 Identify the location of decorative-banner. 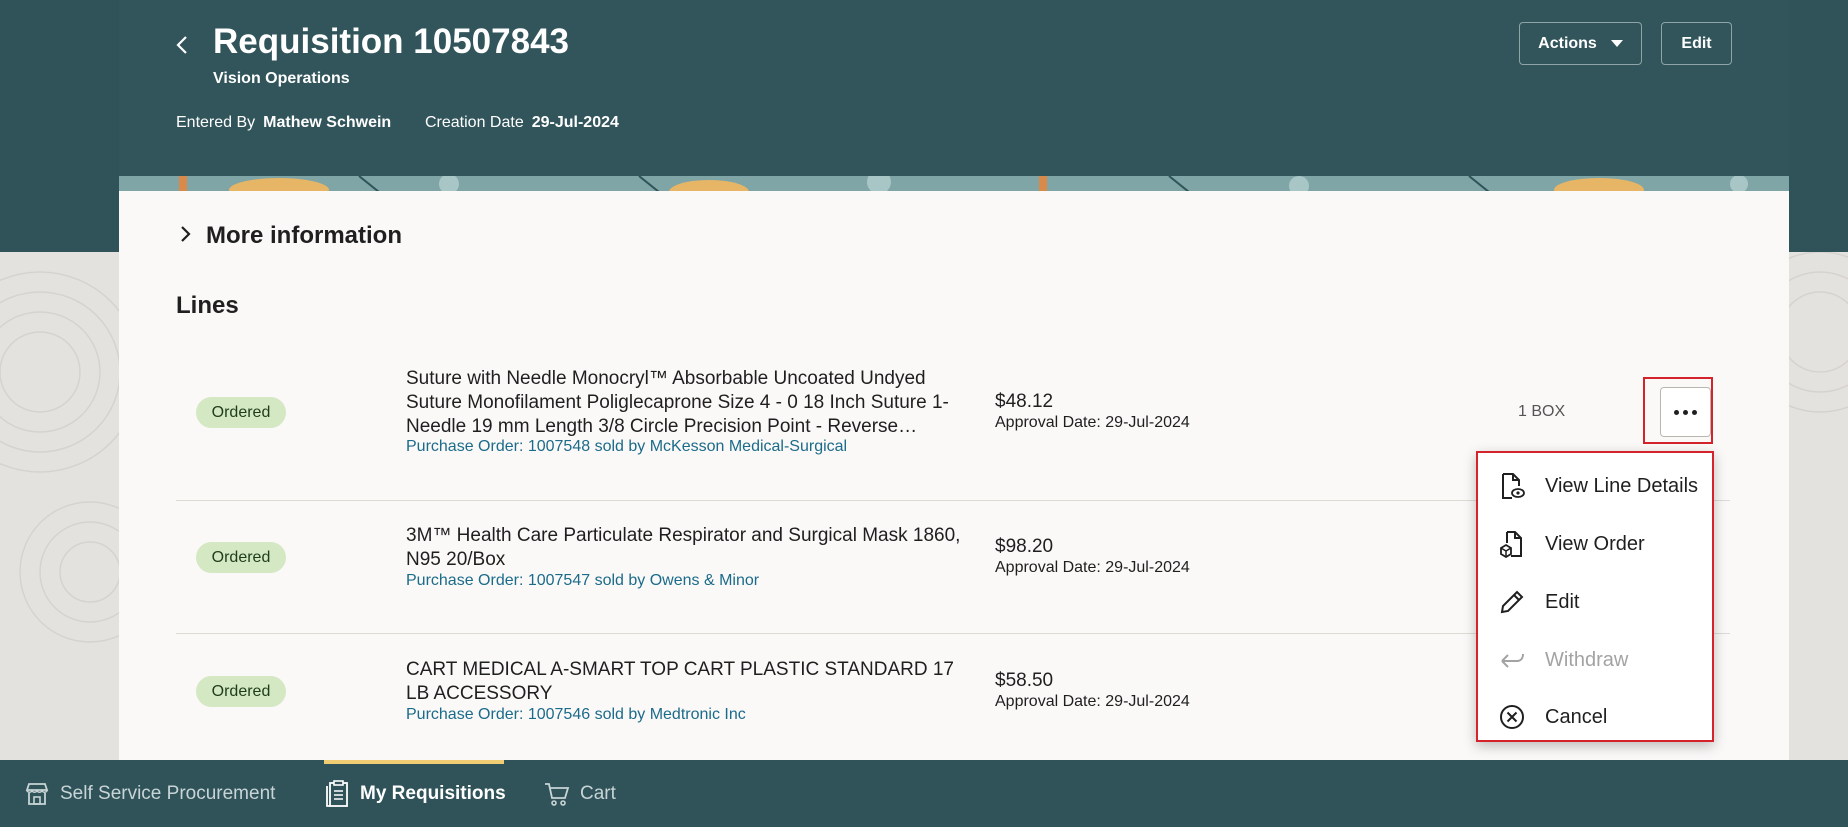
(954, 184).